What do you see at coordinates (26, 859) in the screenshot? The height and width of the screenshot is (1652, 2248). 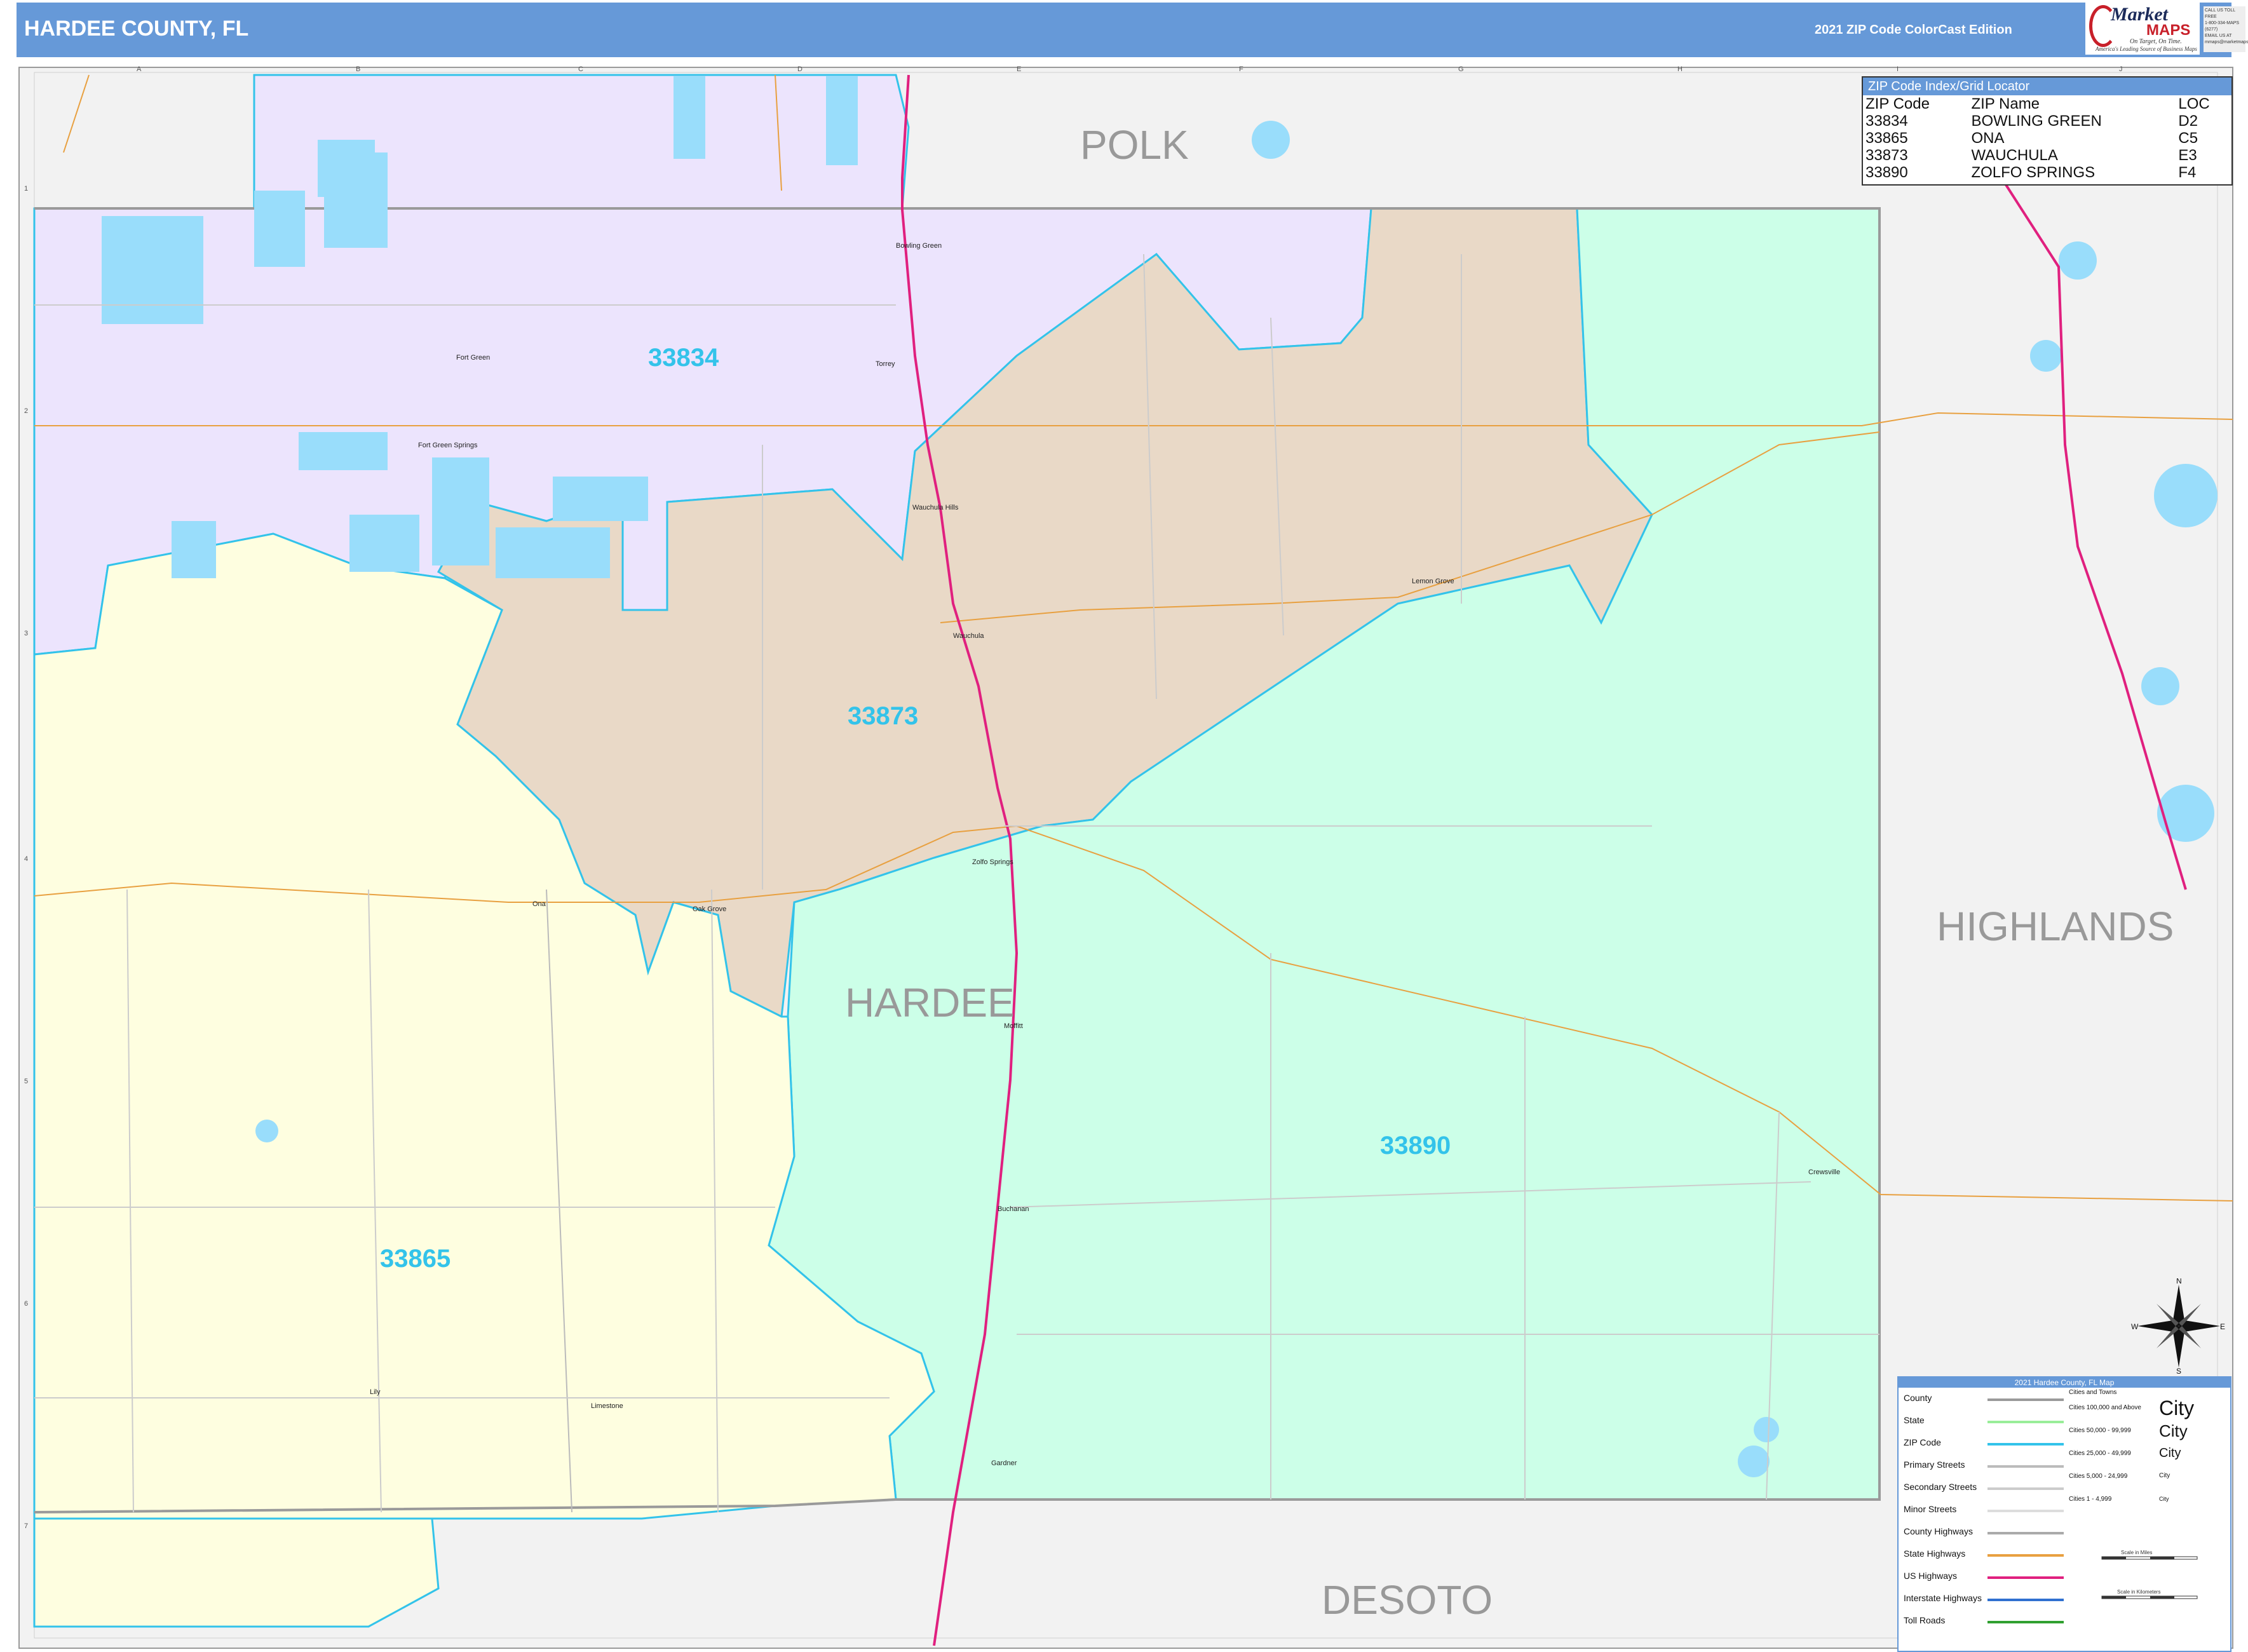 I see `grid-row-label: 4` at bounding box center [26, 859].